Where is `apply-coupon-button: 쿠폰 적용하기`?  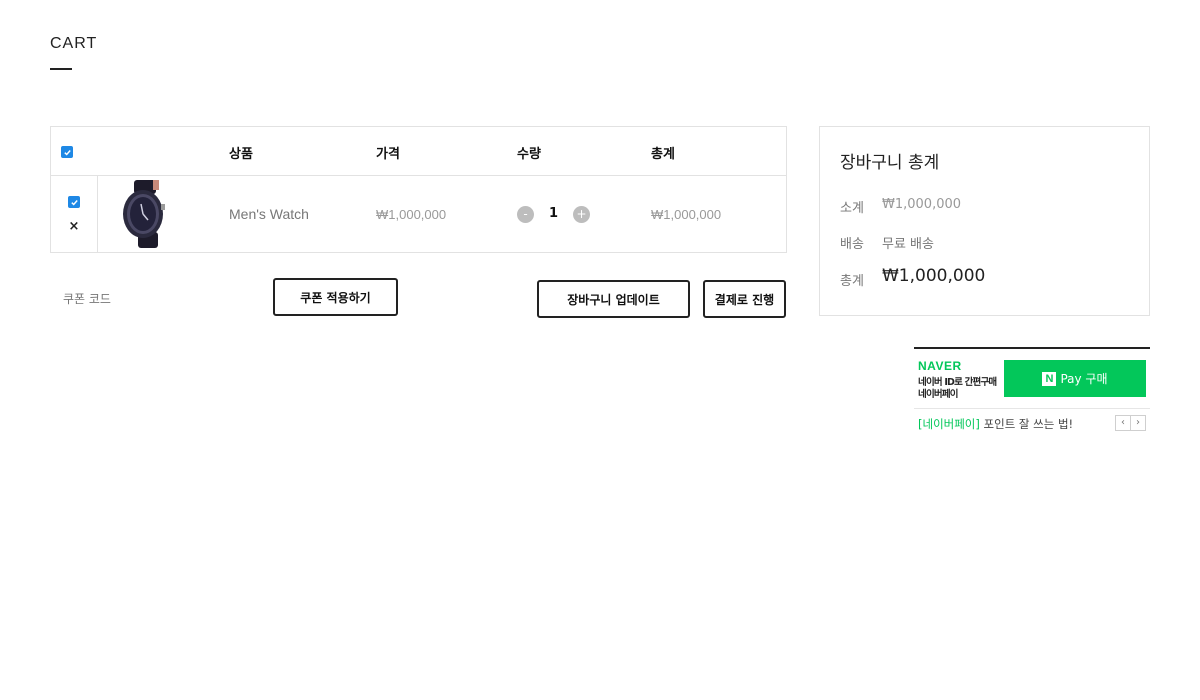 apply-coupon-button: 쿠폰 적용하기 is located at coordinates (335, 297).